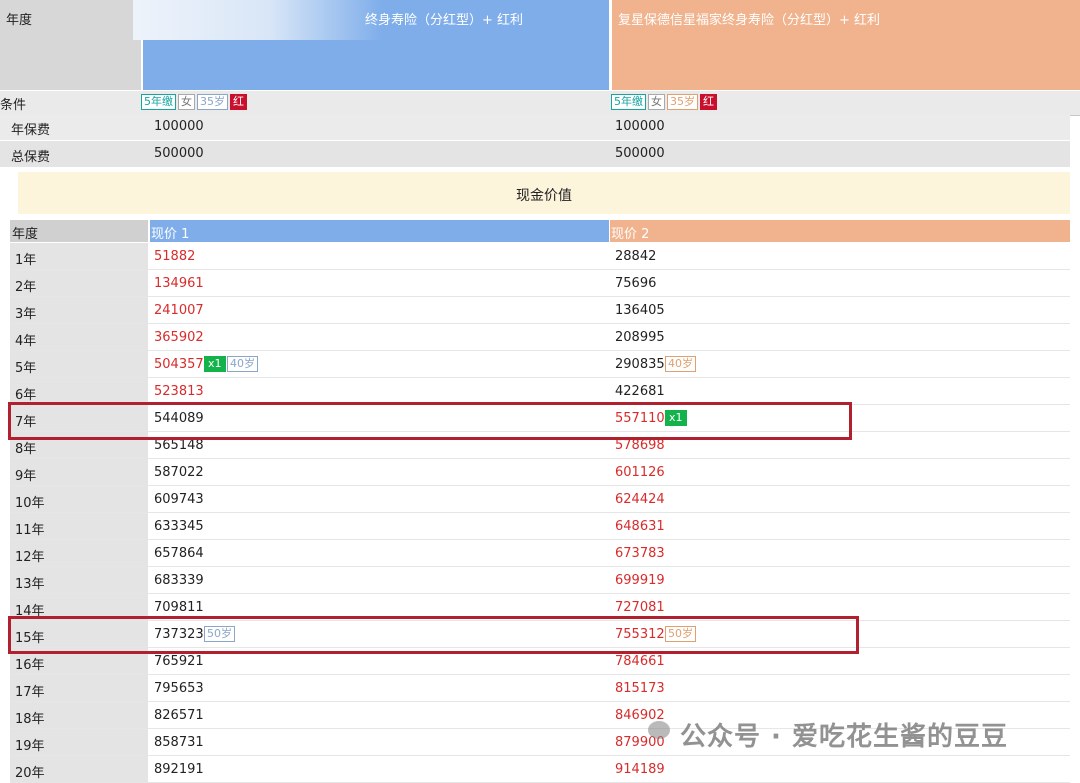  I want to click on cash-value-1: 709811, so click(179, 607).